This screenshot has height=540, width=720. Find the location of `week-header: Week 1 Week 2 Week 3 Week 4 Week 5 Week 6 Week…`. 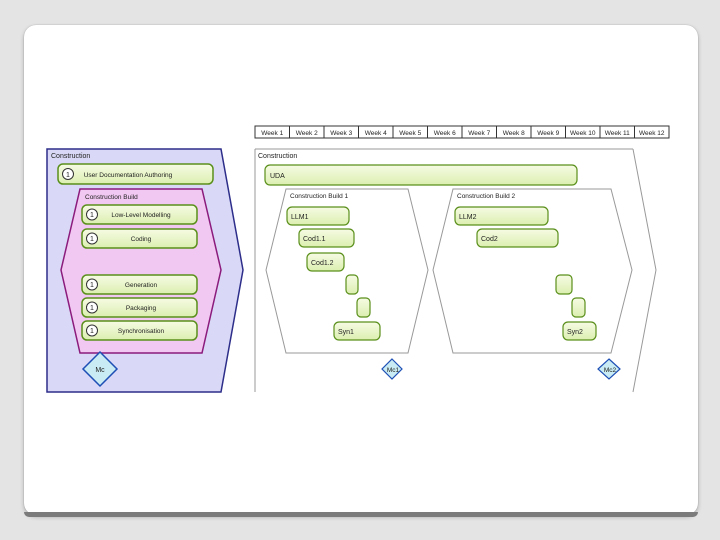

week-header: Week 1 Week 2 Week 3 Week 4 Week 5 Week 6 Week… is located at coordinates (462, 132).